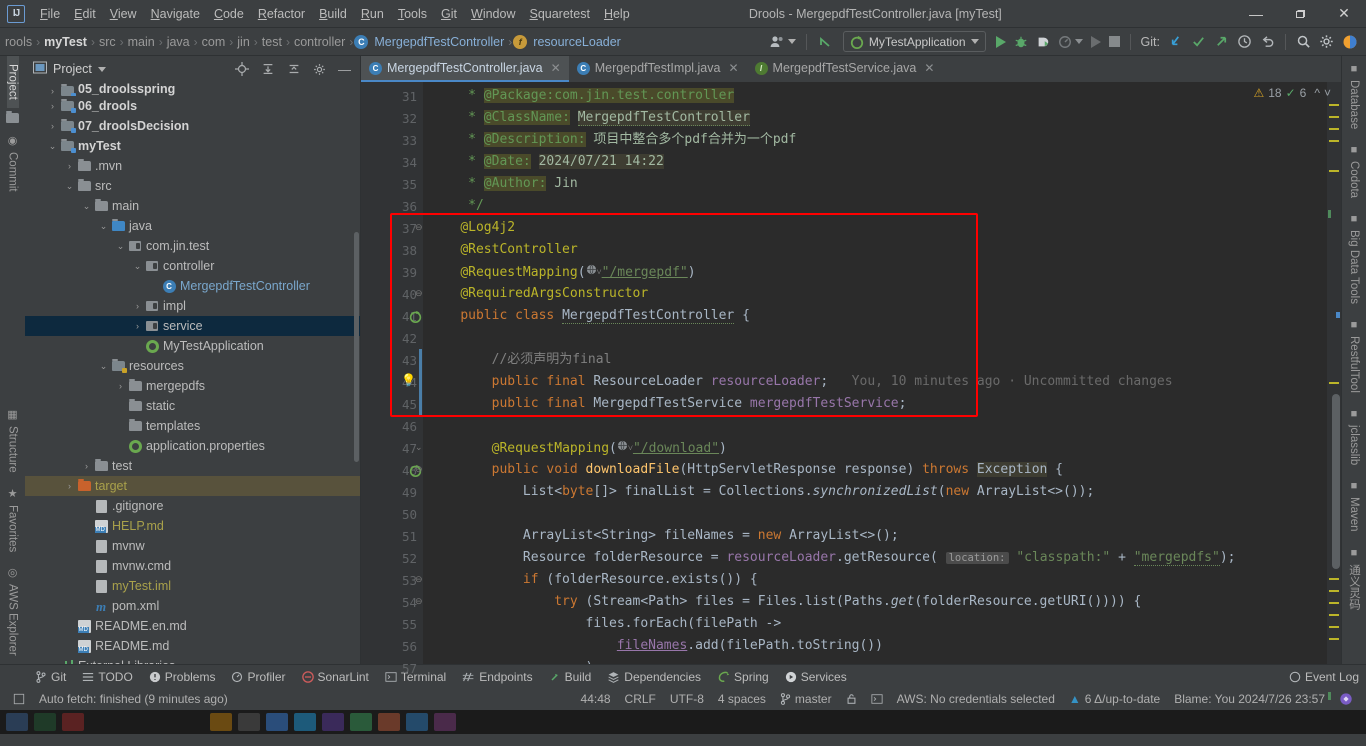 This screenshot has height=746, width=1366. I want to click on tree-node-07-droolsdecision: › 07_droolsDecision, so click(192, 126).